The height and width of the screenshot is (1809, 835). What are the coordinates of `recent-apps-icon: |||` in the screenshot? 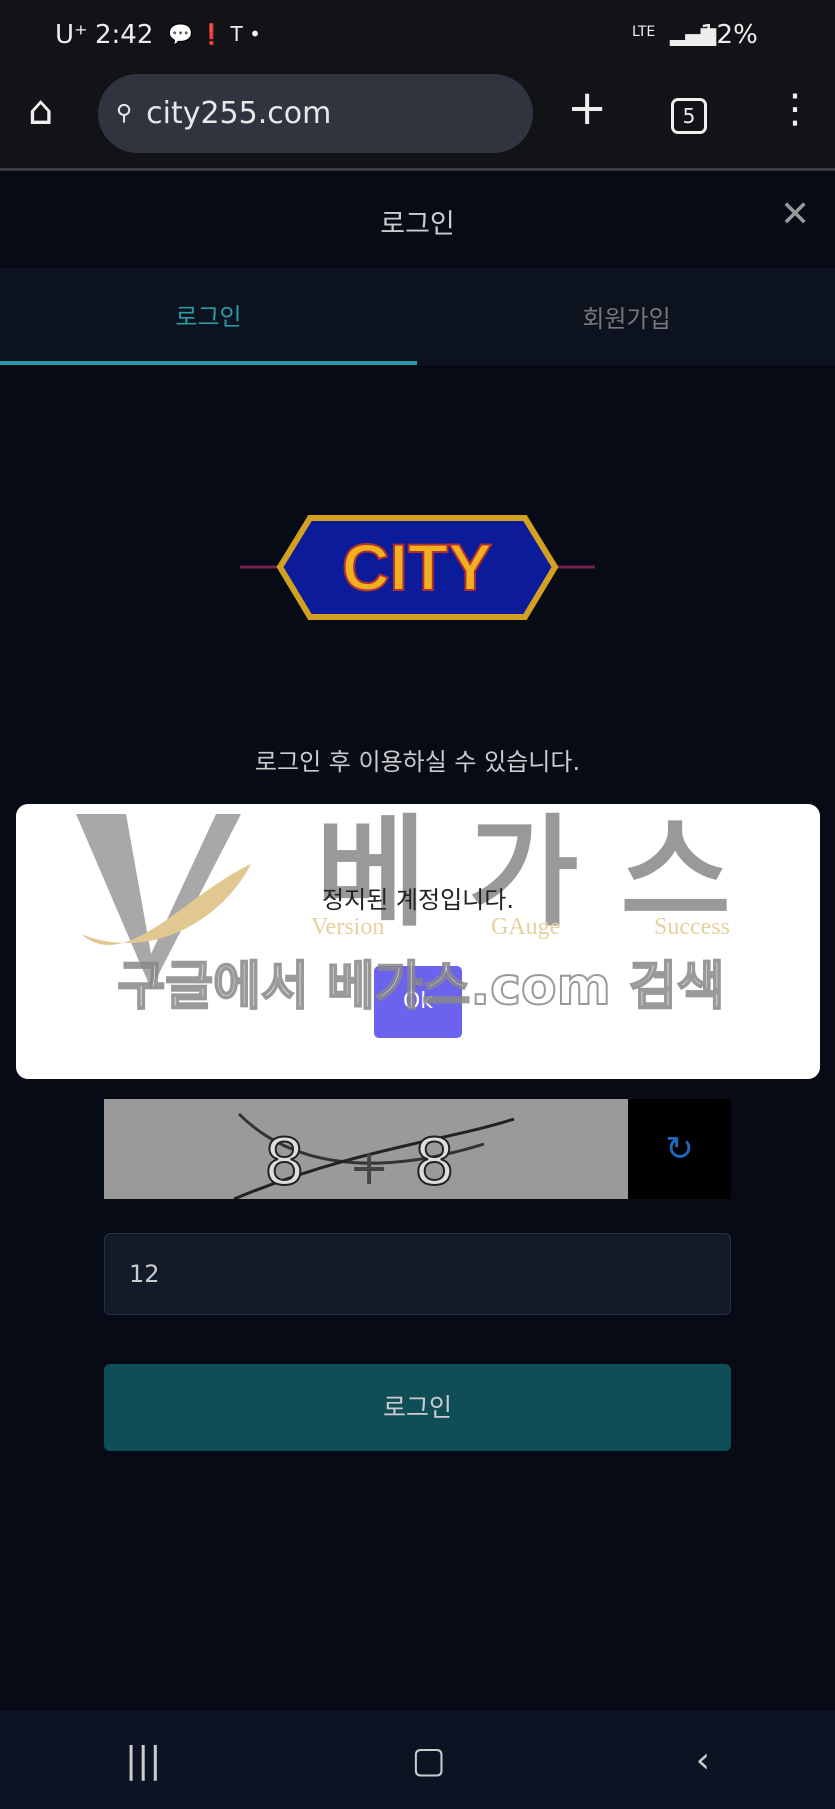 It's located at (143, 1760).